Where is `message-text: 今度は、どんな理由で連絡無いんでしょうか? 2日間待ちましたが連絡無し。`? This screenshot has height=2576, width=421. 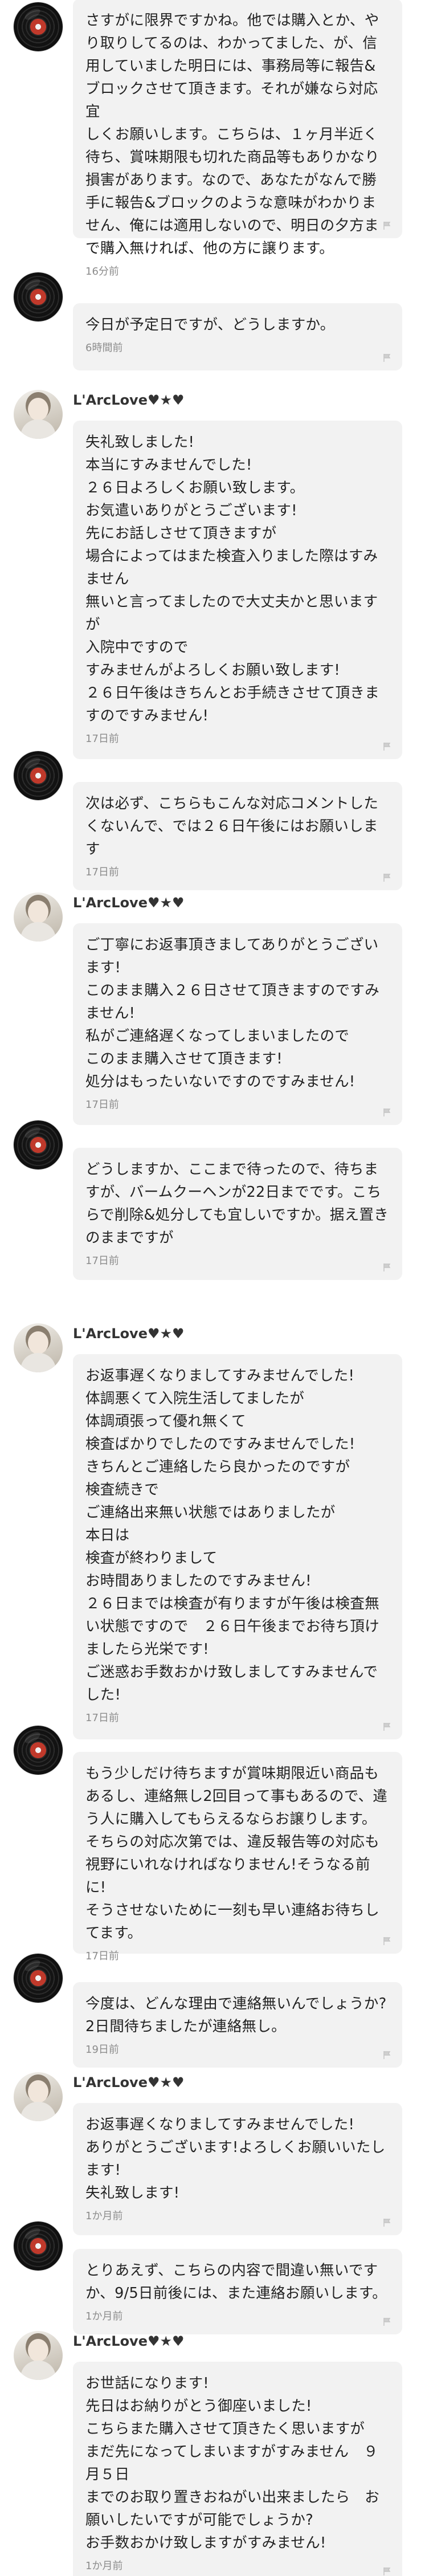
message-text: 今度は、どんな理由で連絡無いんでしょうか? 2日間待ちましたが連絡無し。 is located at coordinates (236, 2015).